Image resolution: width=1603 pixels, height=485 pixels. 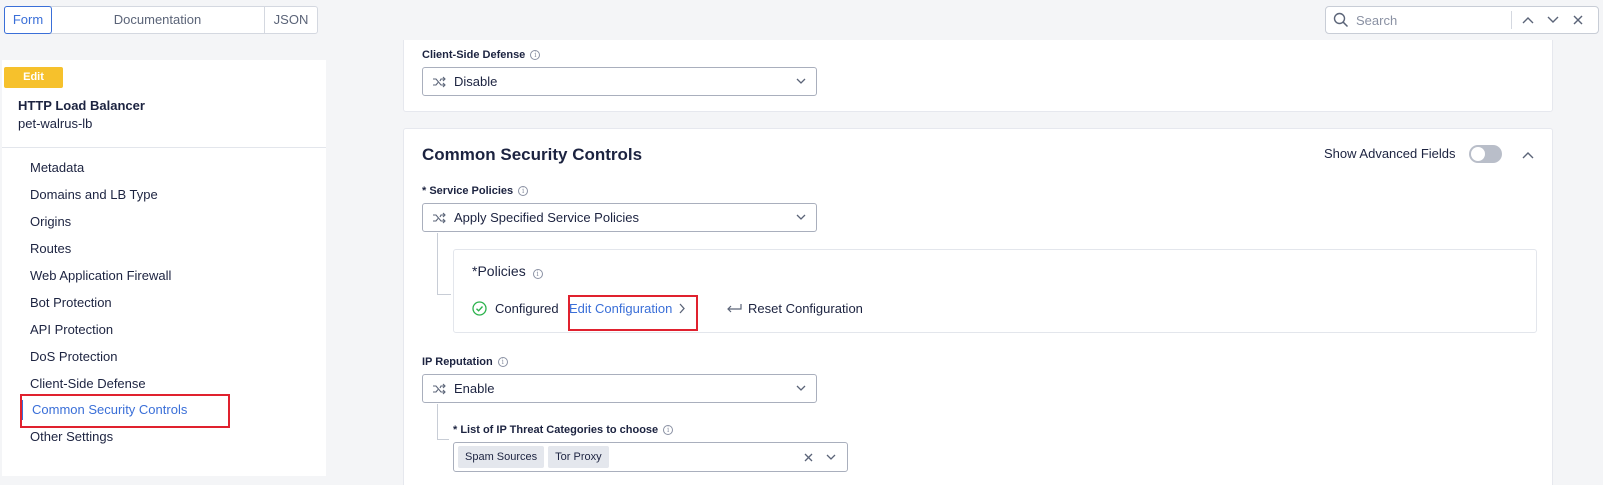 I want to click on sidebar-item-other-settings: Other Settings, so click(x=71, y=437).